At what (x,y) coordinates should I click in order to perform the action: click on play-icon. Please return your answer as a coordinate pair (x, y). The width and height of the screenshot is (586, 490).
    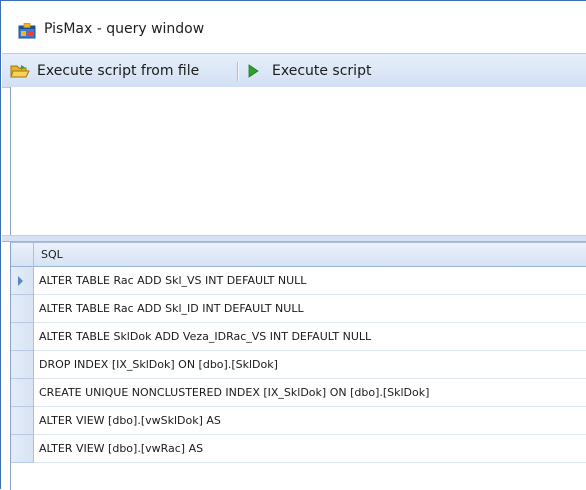
    Looking at the image, I should click on (253, 70).